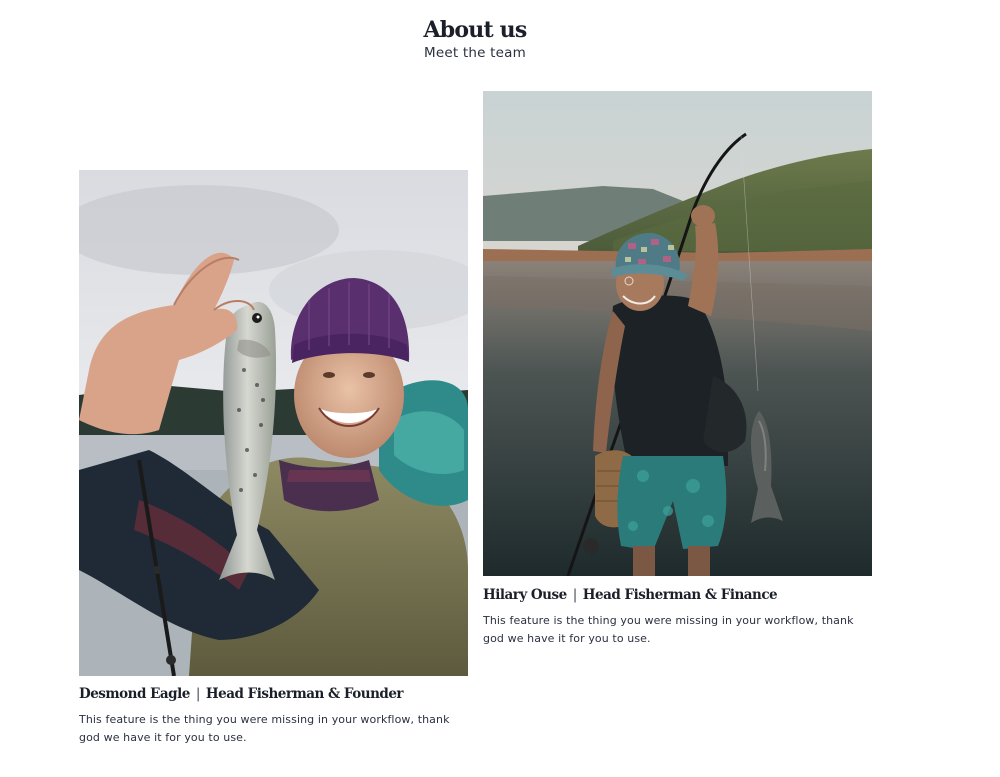  What do you see at coordinates (475, 53) in the screenshot?
I see `page-subtitle: Meet the team` at bounding box center [475, 53].